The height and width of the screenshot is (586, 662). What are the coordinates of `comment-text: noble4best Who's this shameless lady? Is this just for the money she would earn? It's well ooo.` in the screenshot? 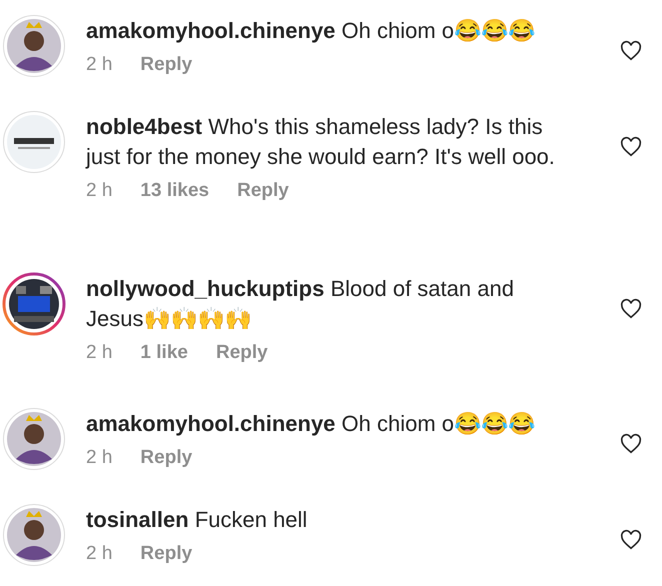 It's located at (321, 142).